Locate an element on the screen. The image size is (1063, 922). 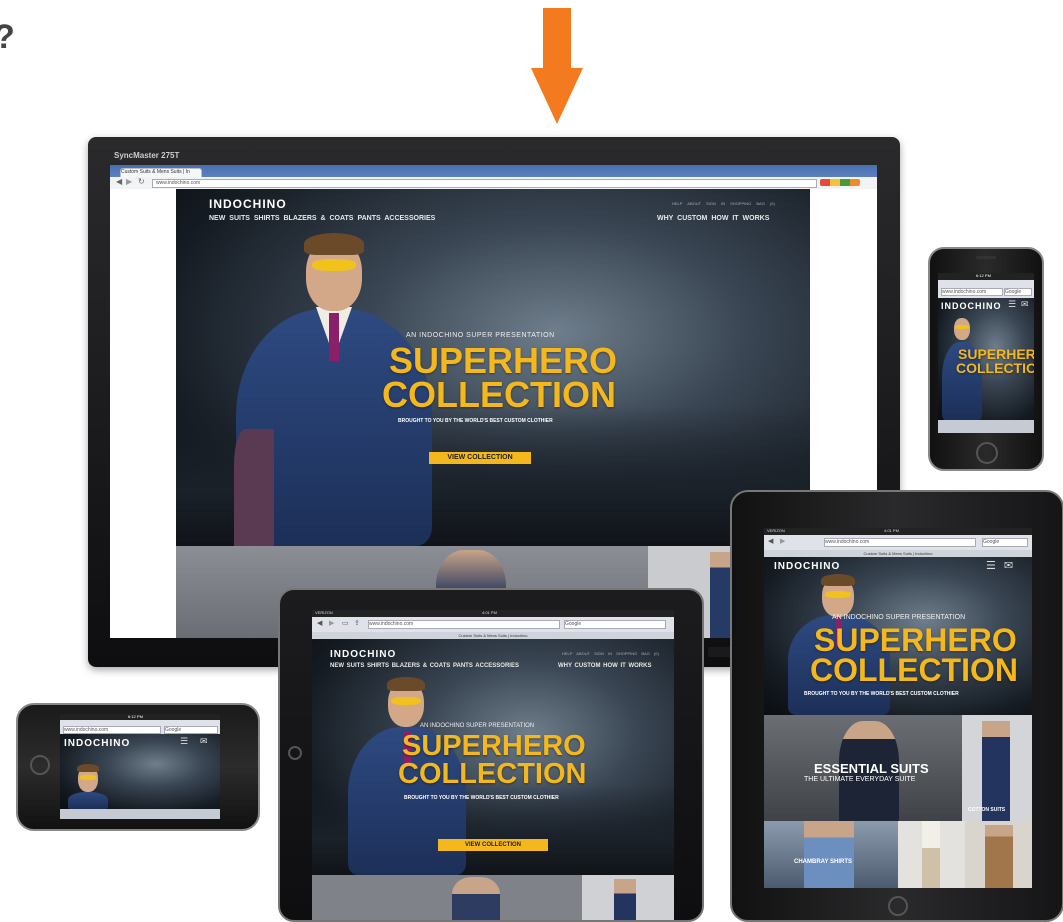
landscape-view-collection-button: VIEW COLLECTION is located at coordinates (493, 845).